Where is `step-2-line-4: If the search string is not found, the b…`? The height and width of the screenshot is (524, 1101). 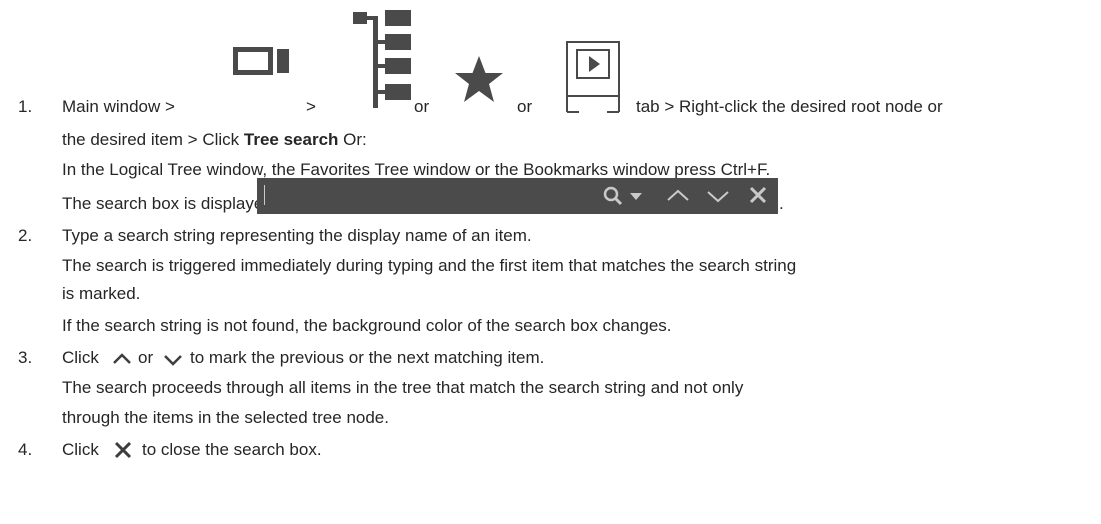 step-2-line-4: If the search string is not found, the b… is located at coordinates (367, 325).